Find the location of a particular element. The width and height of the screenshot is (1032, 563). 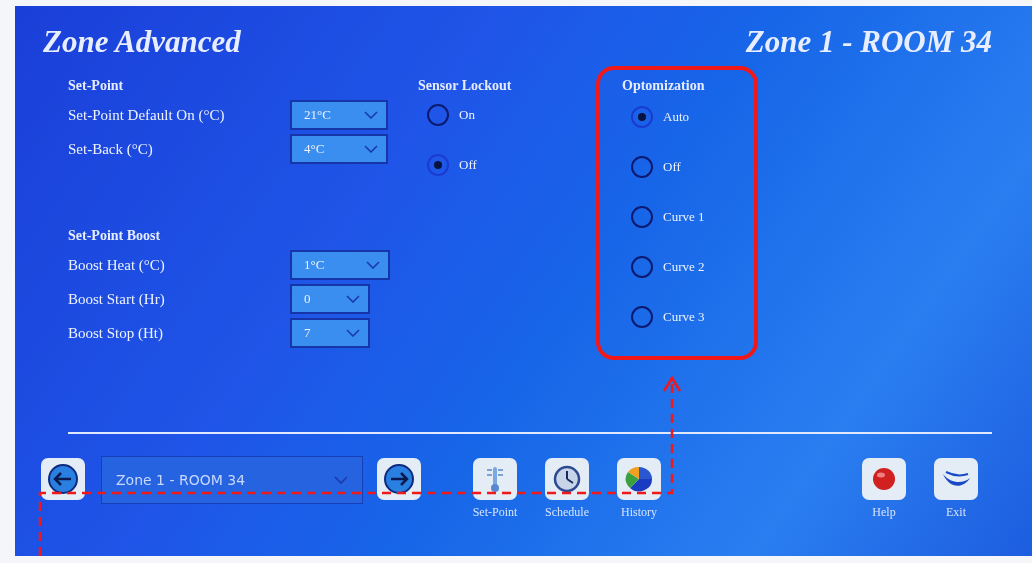

field-label: Boost Heat (°C) is located at coordinates (117, 265).